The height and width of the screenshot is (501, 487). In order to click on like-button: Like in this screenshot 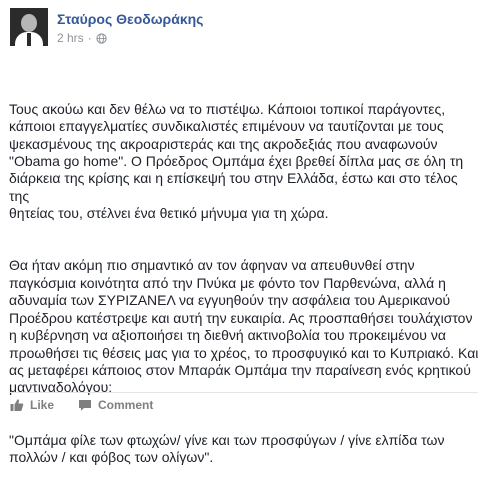, I will do `click(32, 405)`.